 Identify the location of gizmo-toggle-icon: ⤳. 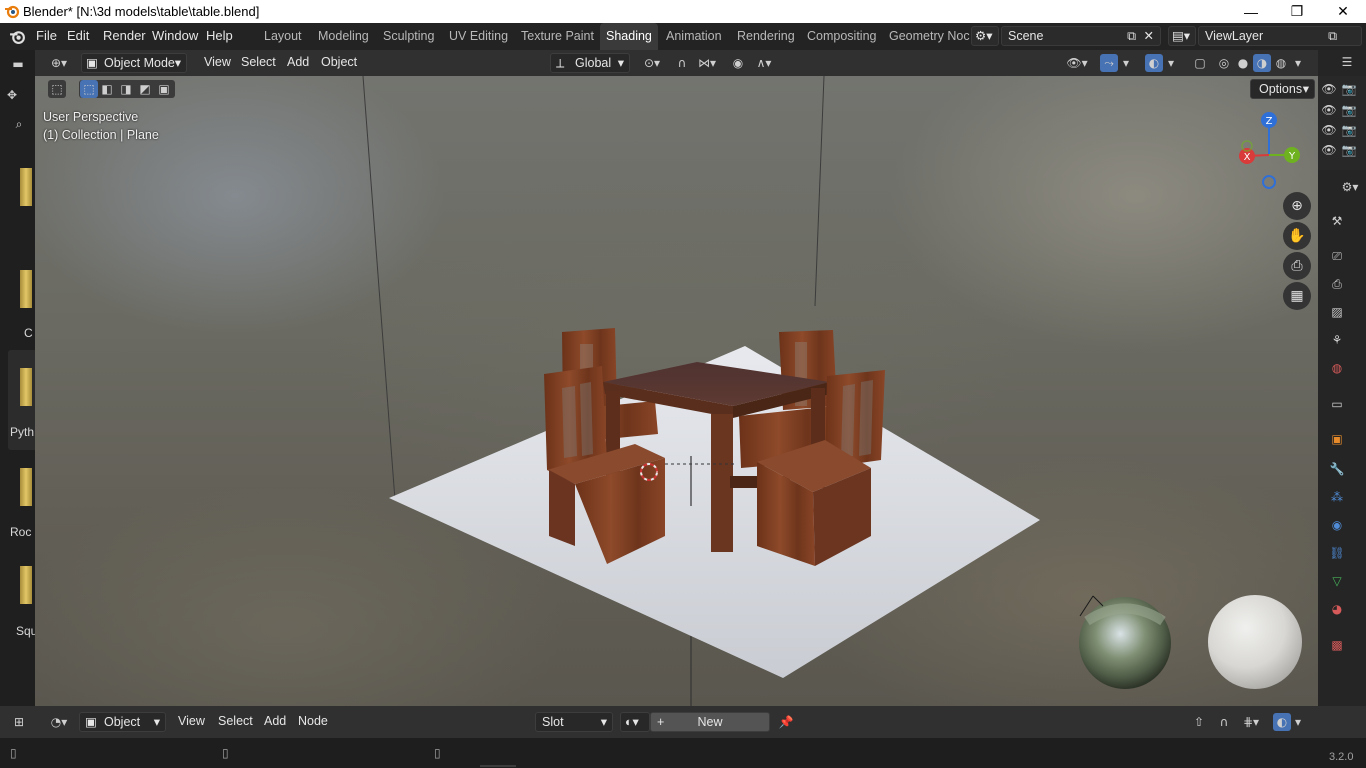
(1109, 63).